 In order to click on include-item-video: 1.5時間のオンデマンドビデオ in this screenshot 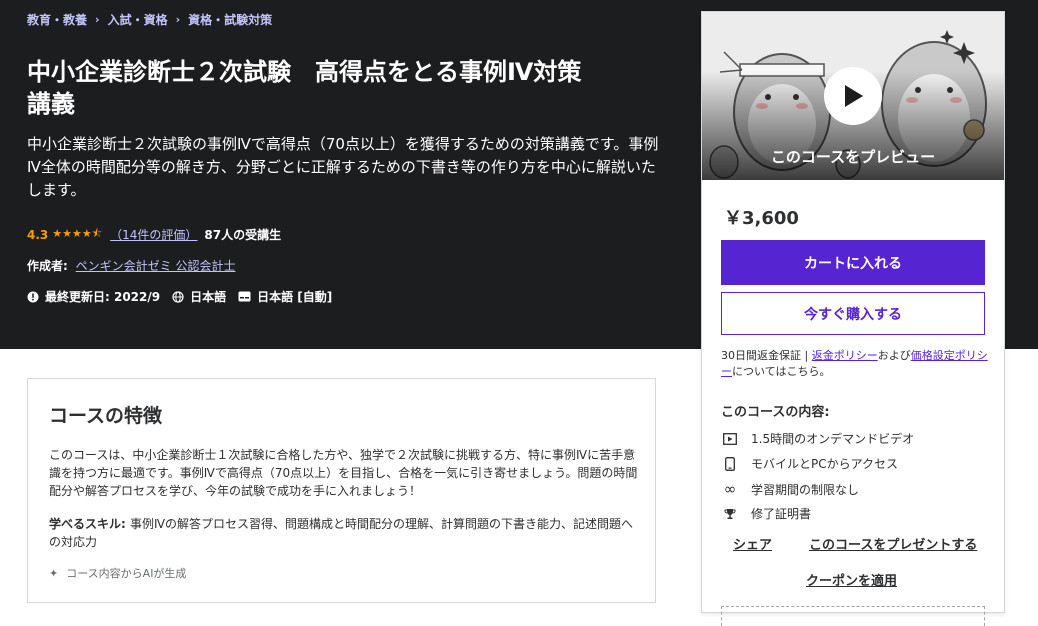, I will do `click(817, 438)`.